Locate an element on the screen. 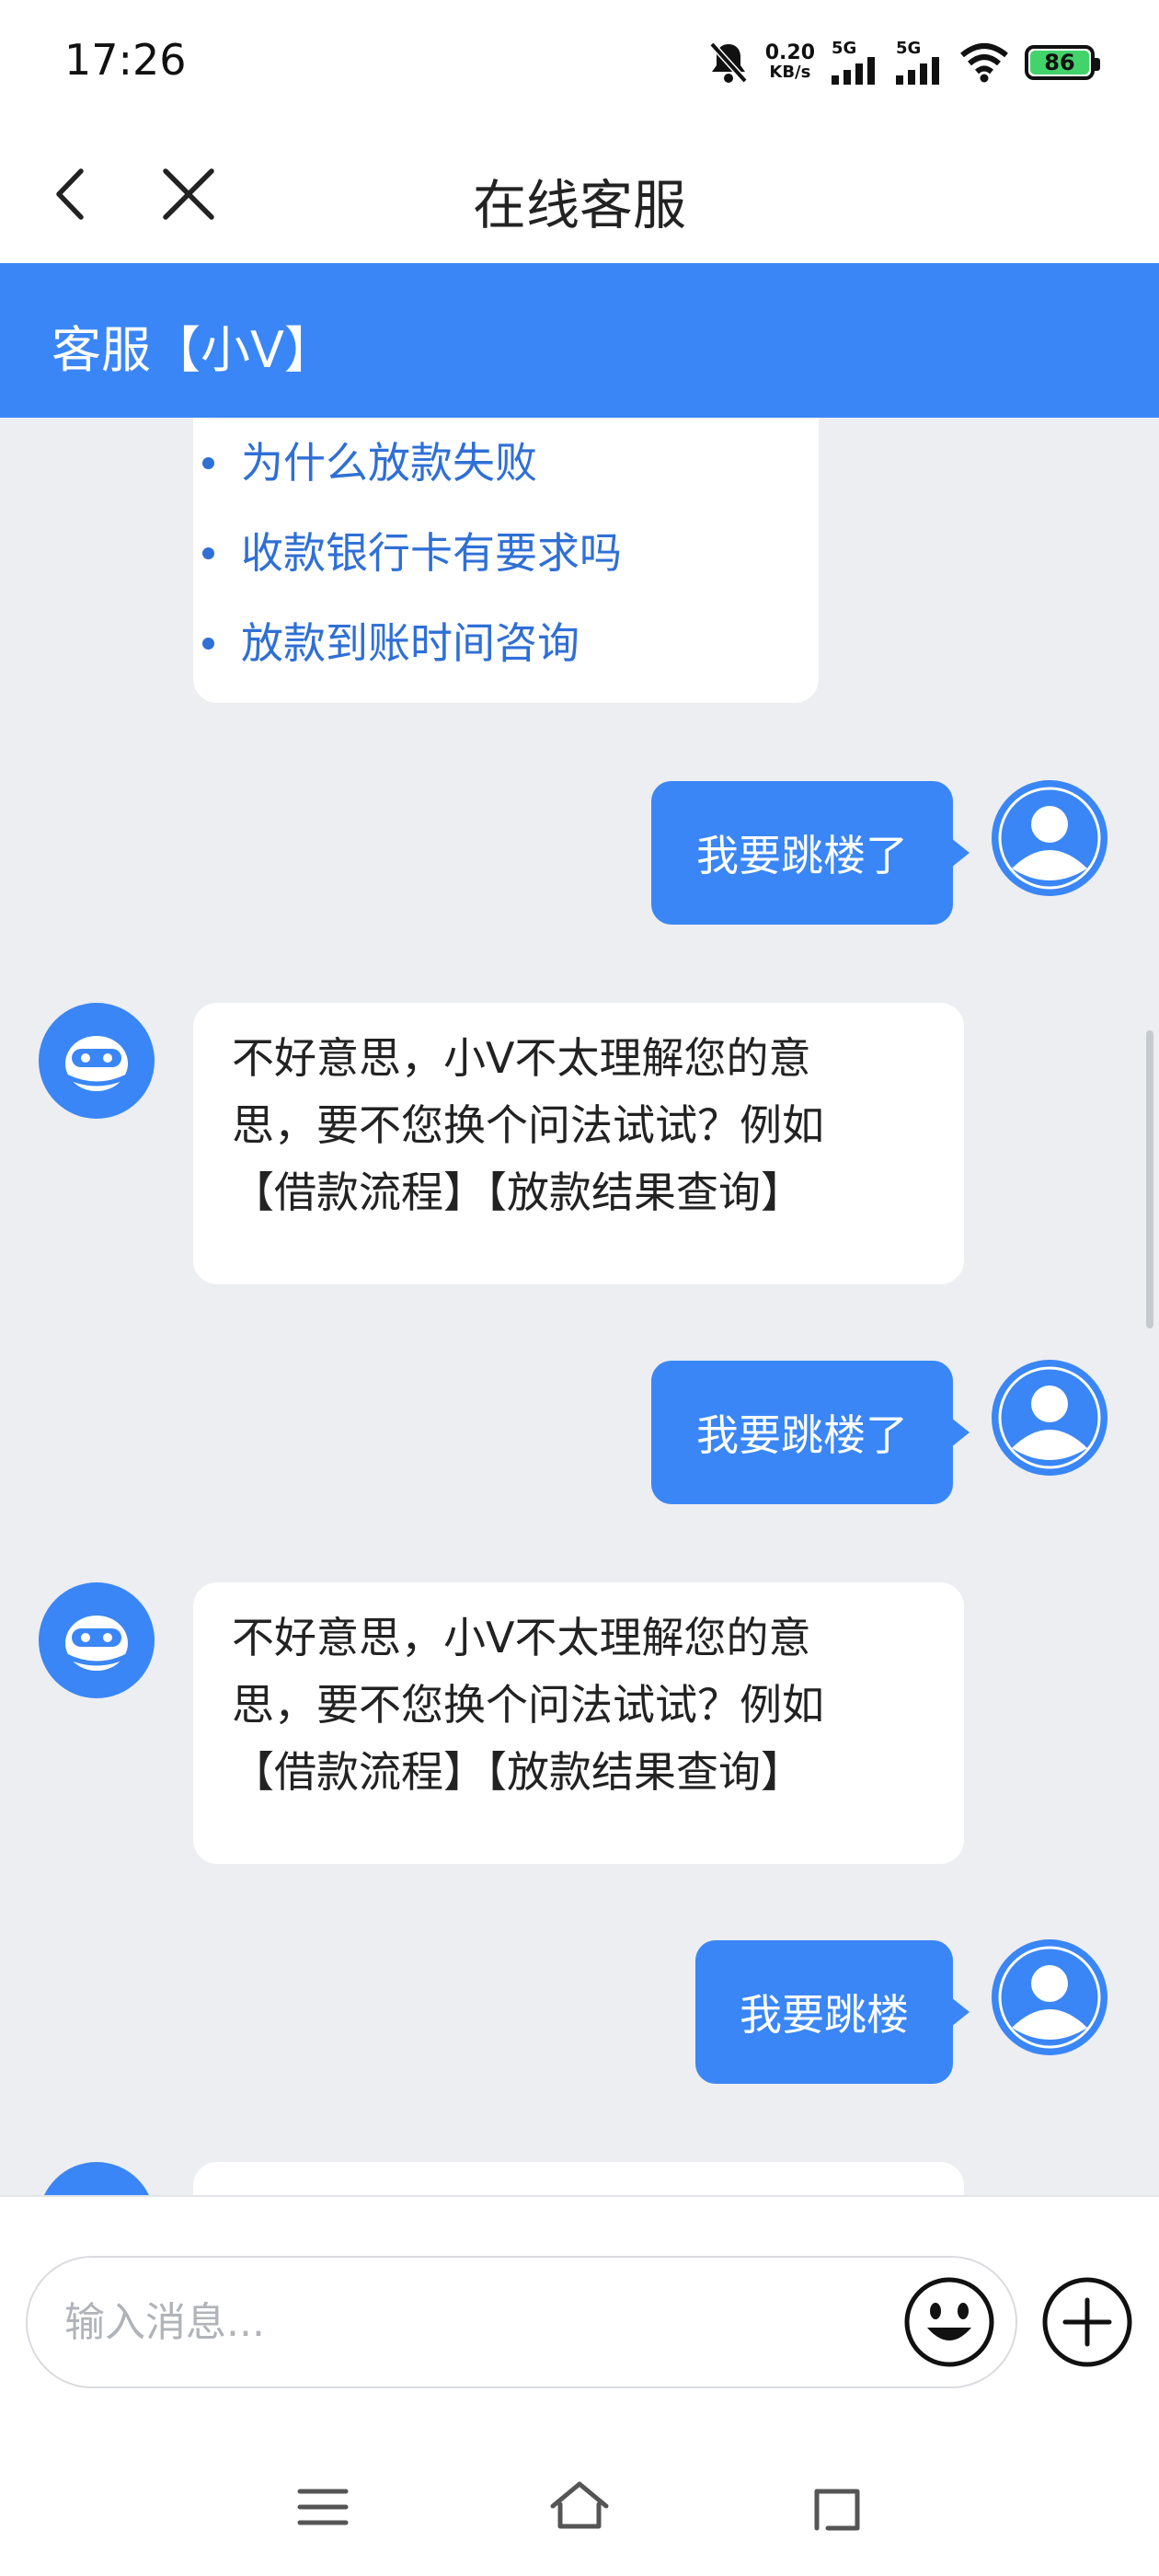  battery-level: 86 is located at coordinates (1059, 62).